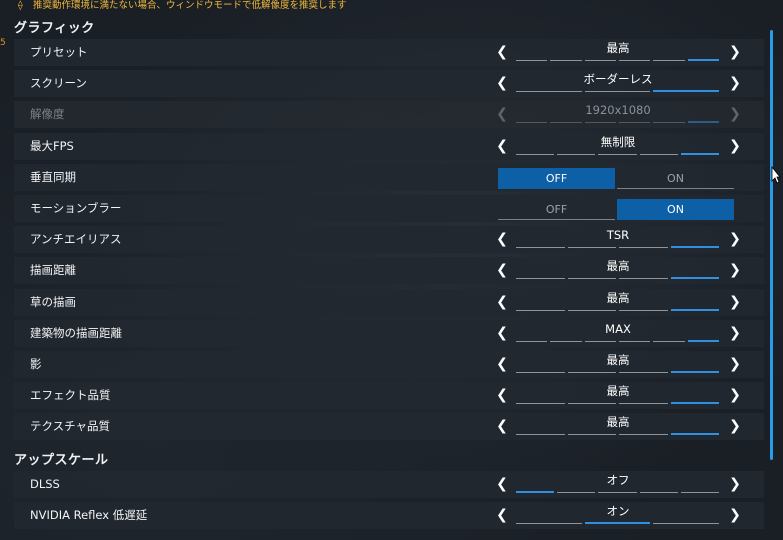 This screenshot has width=783, height=540. What do you see at coordinates (389, 484) in the screenshot?
I see `setting-row: DLSS ❮ オフ ❯` at bounding box center [389, 484].